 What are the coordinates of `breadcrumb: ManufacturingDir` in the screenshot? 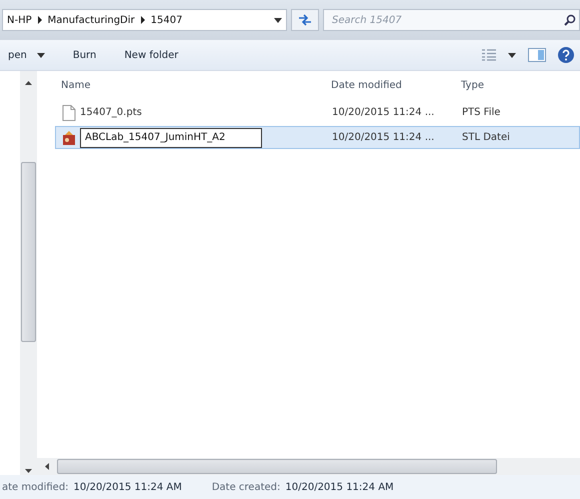 It's located at (91, 20).